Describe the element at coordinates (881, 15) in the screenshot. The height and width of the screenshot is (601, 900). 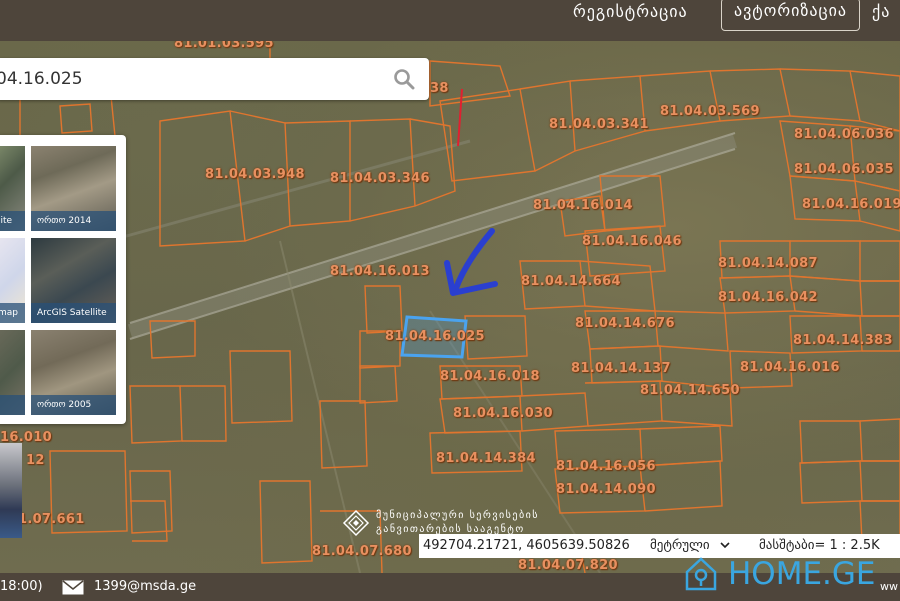
I see `language-switch: ქა` at that location.